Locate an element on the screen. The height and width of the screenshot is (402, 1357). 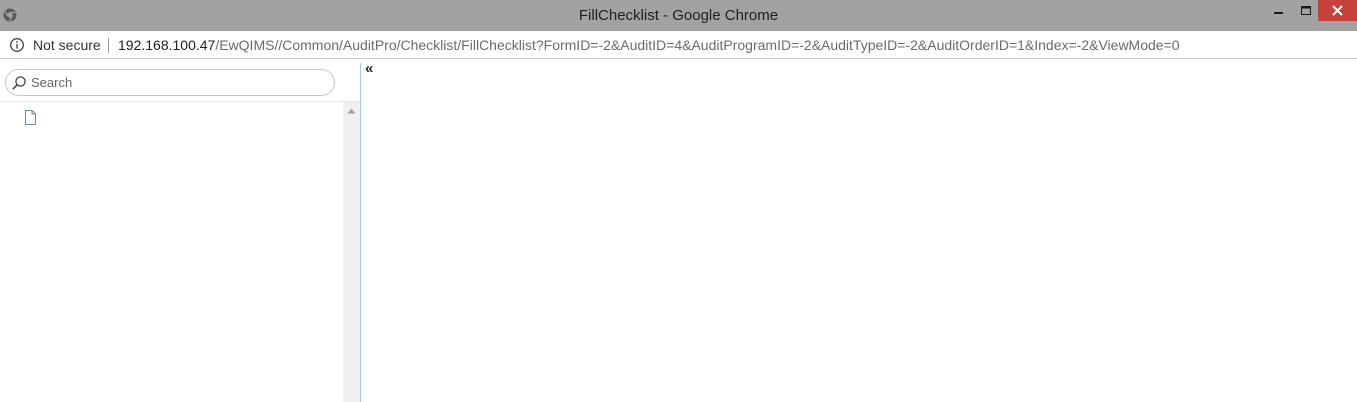
url-host: 192.168.100.47 is located at coordinates (167, 45).